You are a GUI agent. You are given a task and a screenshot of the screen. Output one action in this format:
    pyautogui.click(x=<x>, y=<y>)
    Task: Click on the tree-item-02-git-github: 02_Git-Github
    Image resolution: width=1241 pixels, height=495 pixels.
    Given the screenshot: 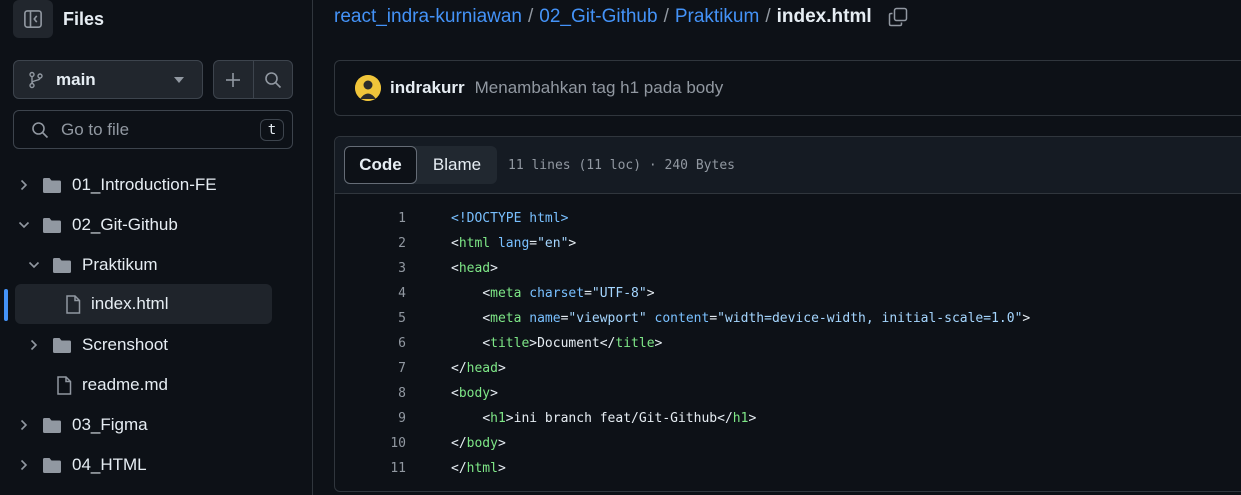 What is the action you would take?
    pyautogui.click(x=143, y=225)
    